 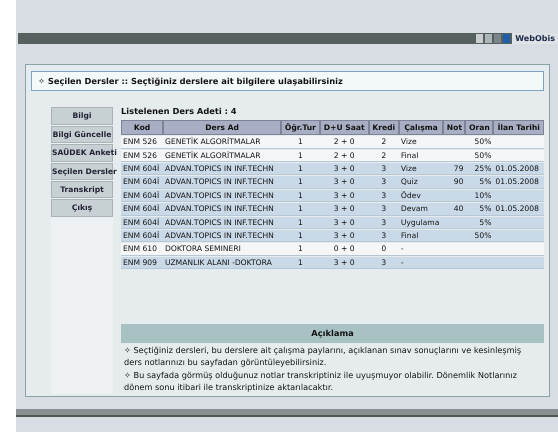 What do you see at coordinates (179, 111) in the screenshot?
I see `course-count: Listelenen Ders Adeti : 4` at bounding box center [179, 111].